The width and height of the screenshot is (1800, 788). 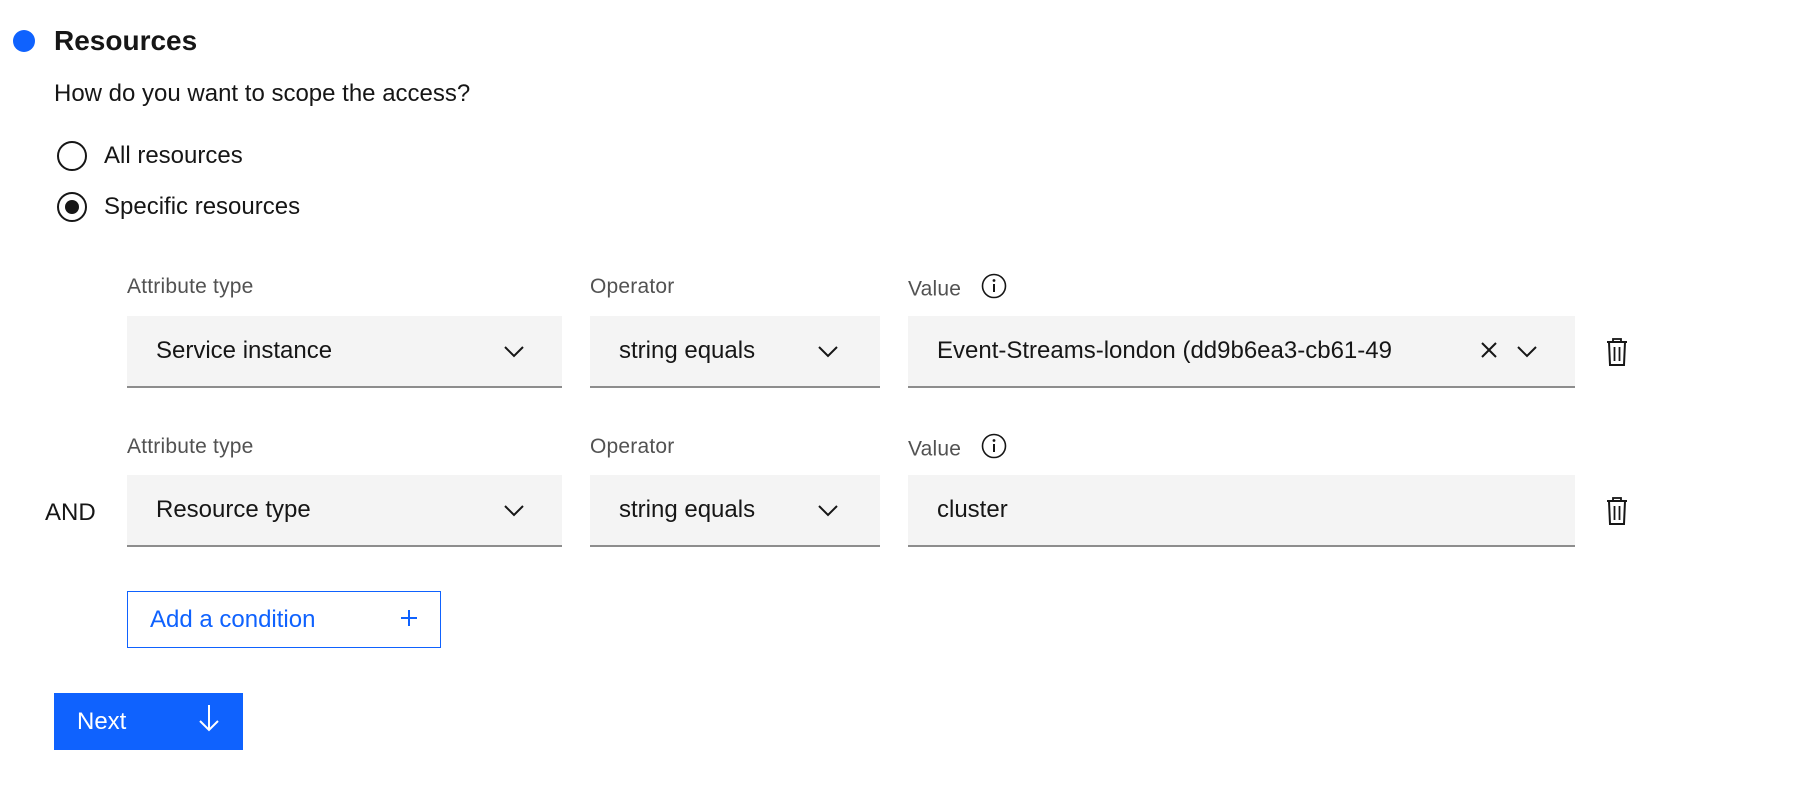 I want to click on attribute-type-select: Service instance, so click(x=344, y=352).